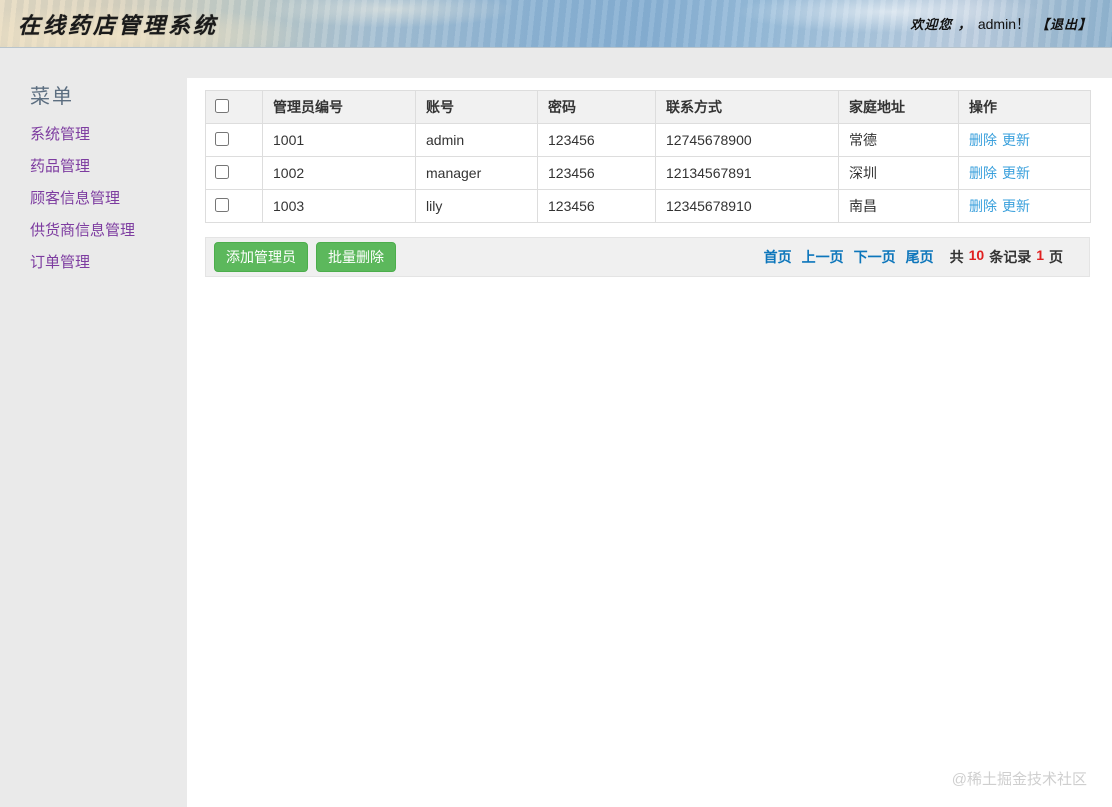 The image size is (1112, 807). Describe the element at coordinates (82, 230) in the screenshot. I see `sidebar-item-supplier-info-management: 供货商信息管理` at that location.